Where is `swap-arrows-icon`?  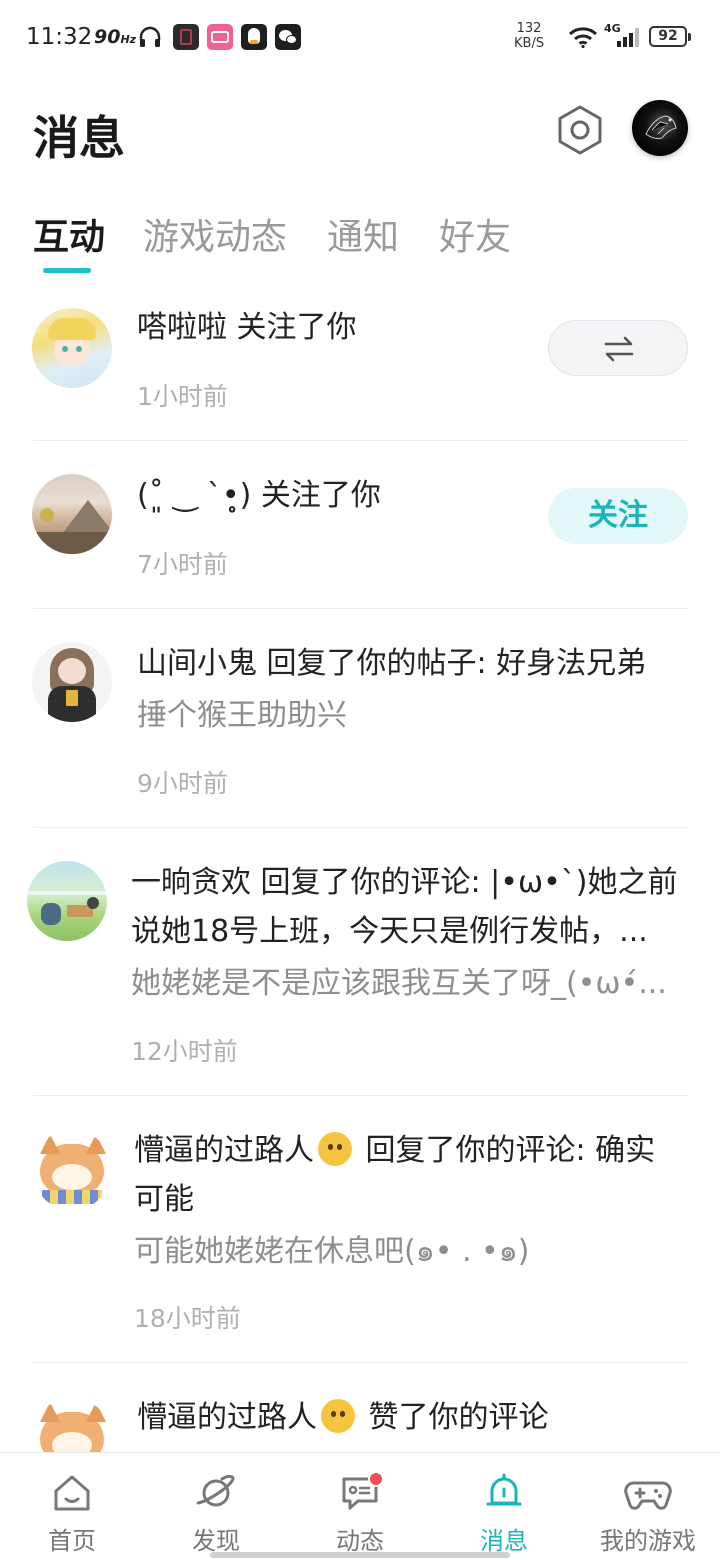
swap-arrows-icon is located at coordinates (619, 349).